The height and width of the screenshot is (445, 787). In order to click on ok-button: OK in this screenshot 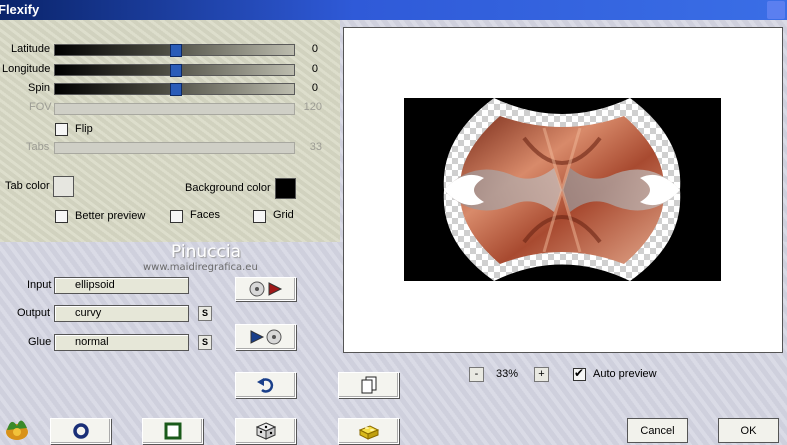, I will do `click(748, 430)`.